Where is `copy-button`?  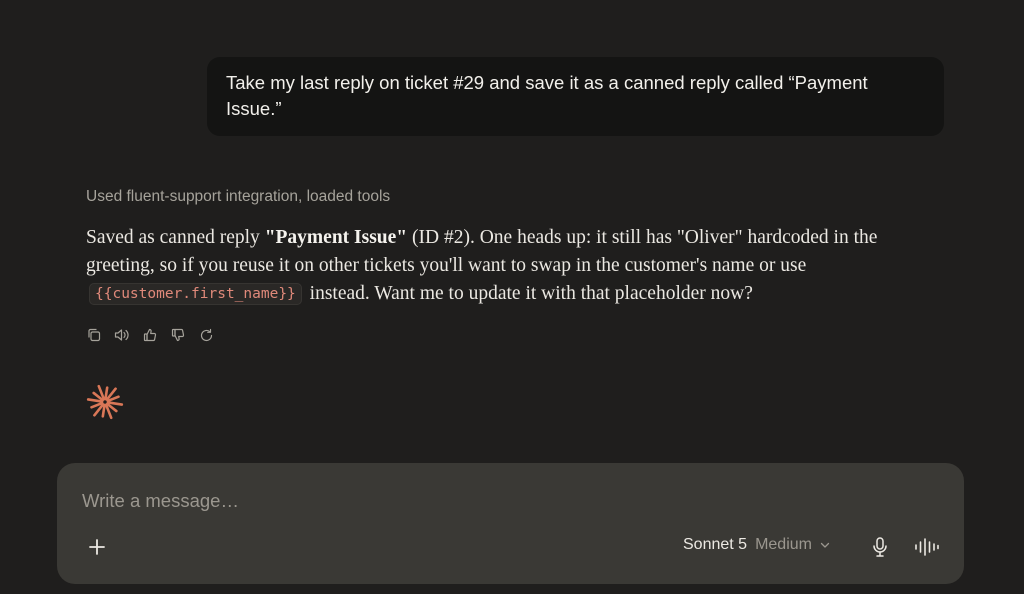
copy-button is located at coordinates (94, 335).